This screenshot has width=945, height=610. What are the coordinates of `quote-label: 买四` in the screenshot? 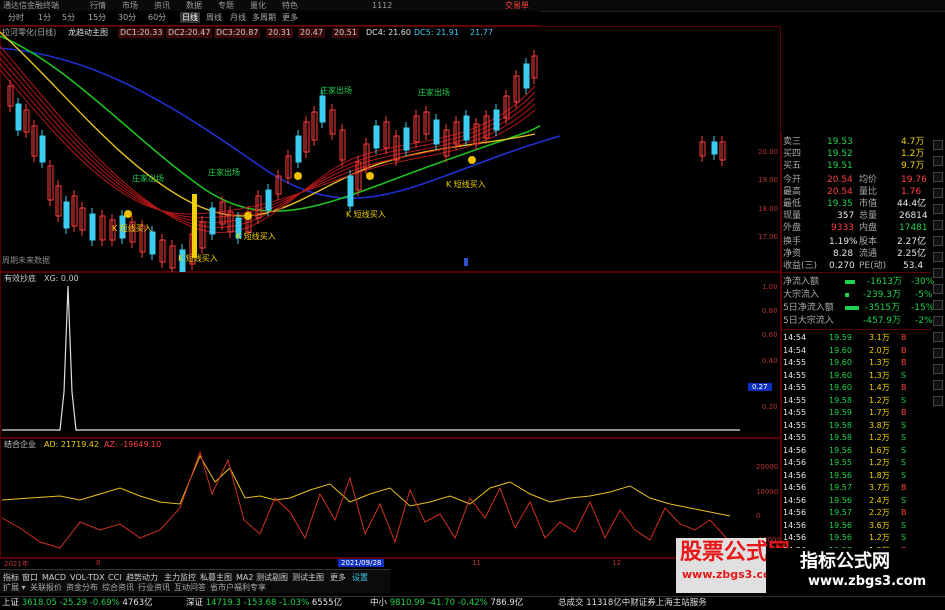 It's located at (792, 154).